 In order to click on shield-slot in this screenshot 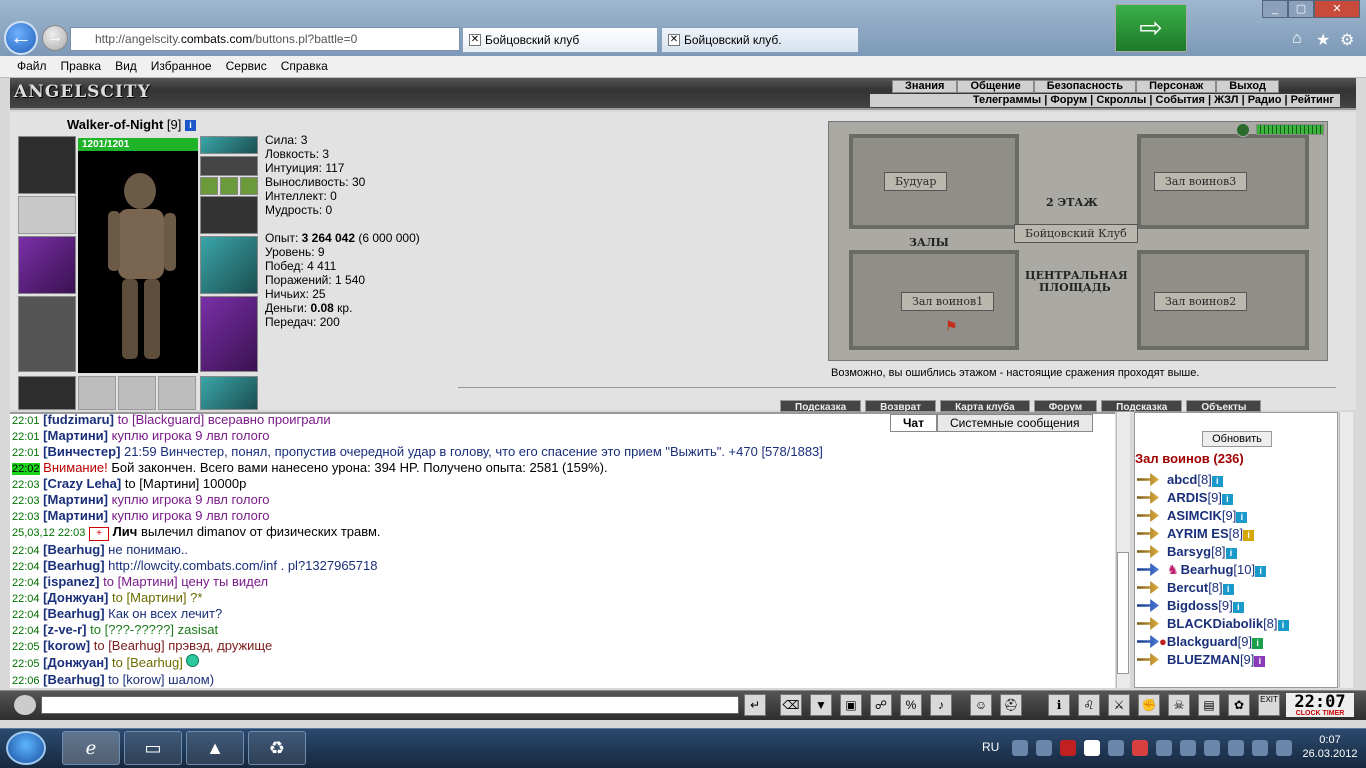, I will do `click(229, 265)`.